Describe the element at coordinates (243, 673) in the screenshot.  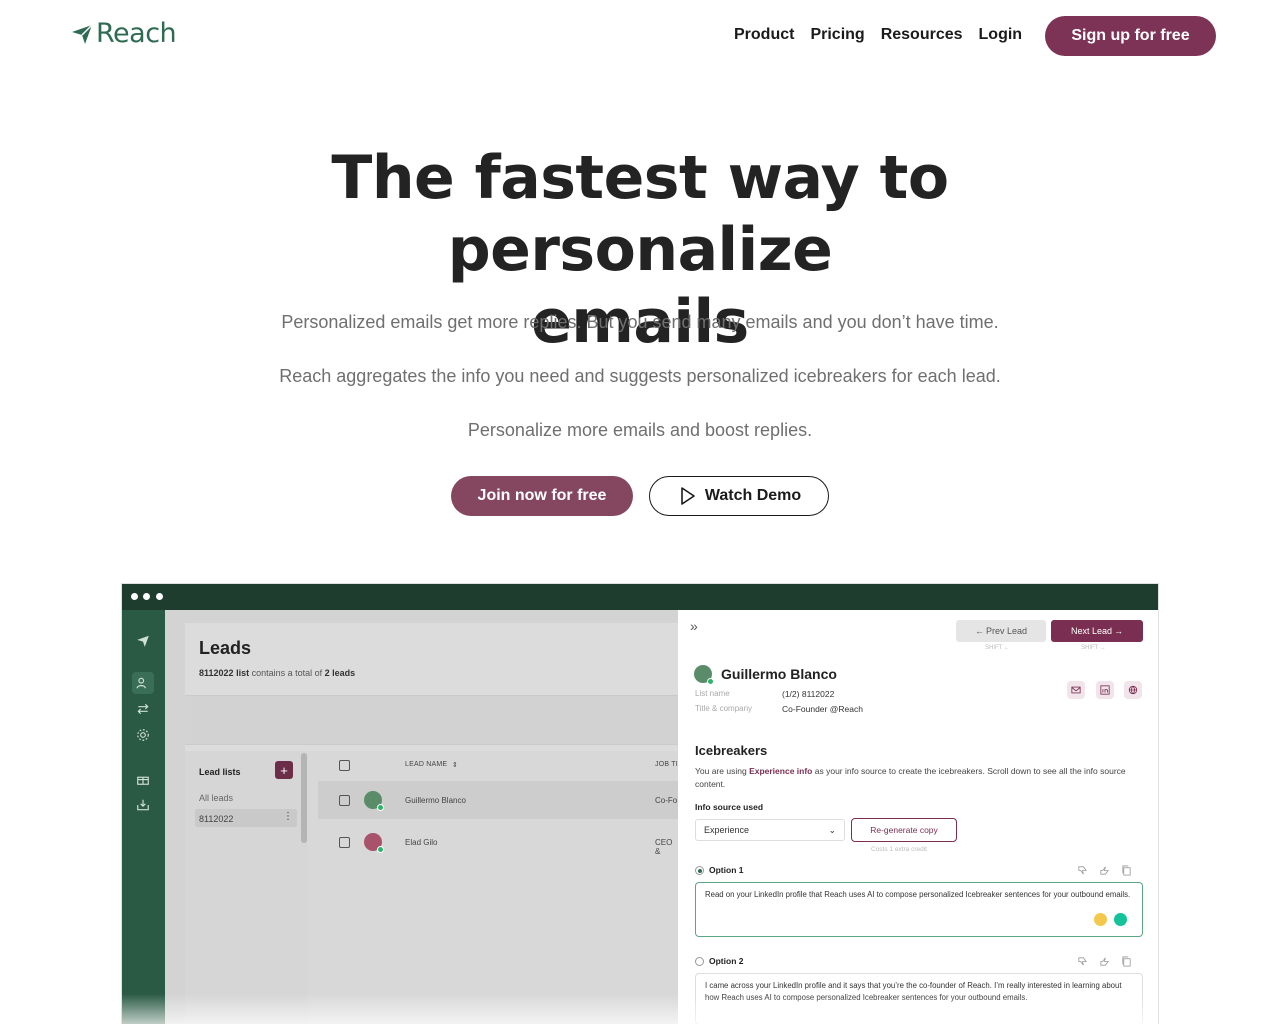
I see `list-word: list` at that location.